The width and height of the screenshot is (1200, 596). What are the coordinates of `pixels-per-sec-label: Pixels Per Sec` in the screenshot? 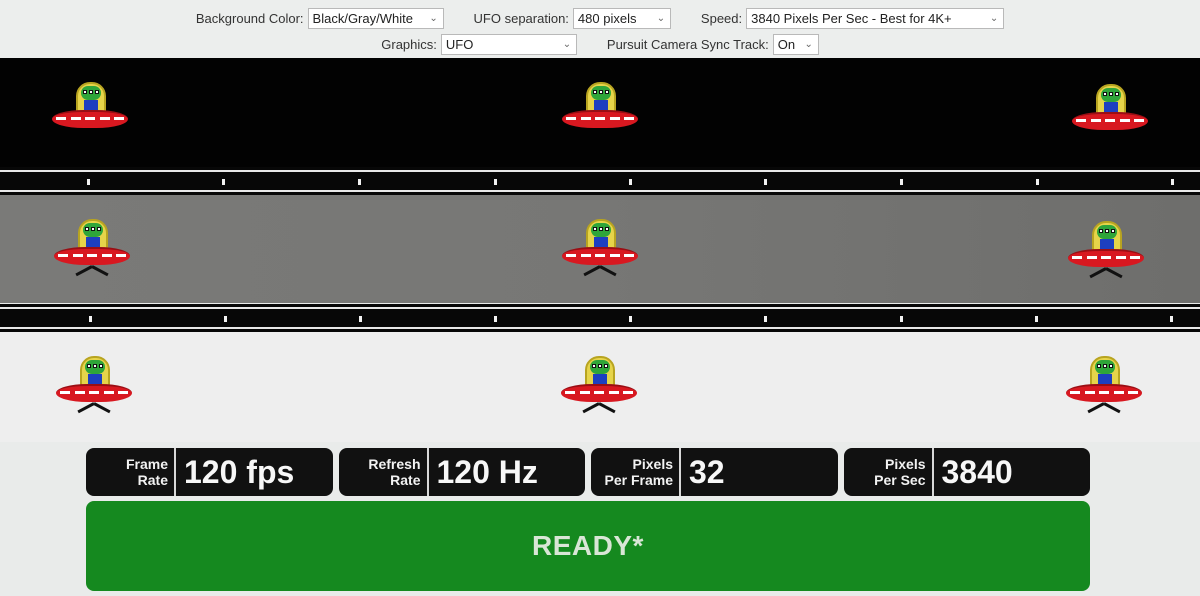 It's located at (900, 472).